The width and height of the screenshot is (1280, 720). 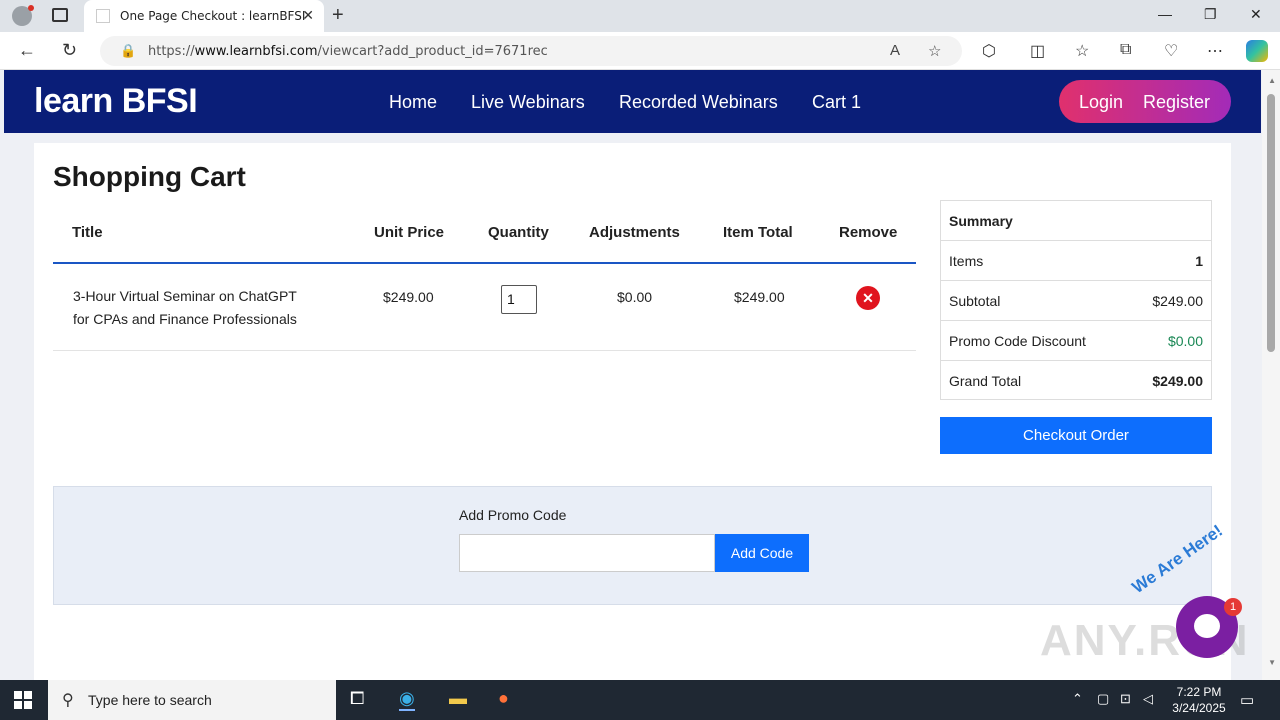 I want to click on network-icon: ⊡, so click(x=1125, y=699).